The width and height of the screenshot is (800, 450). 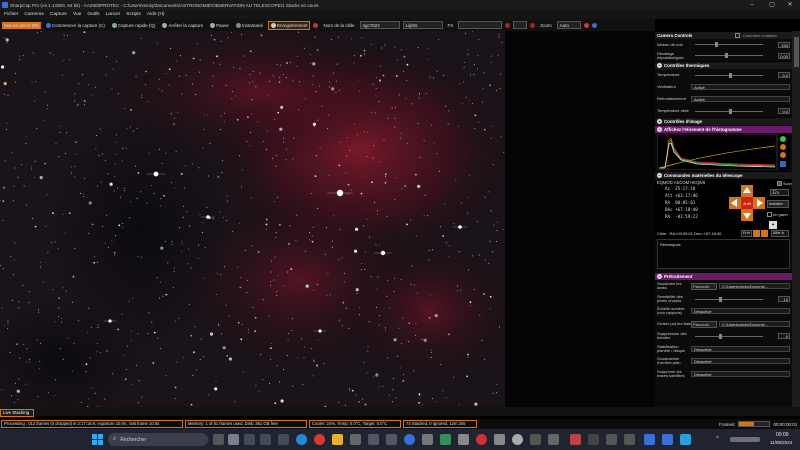 What do you see at coordinates (219, 25) in the screenshot?
I see `pause-button: Pause` at bounding box center [219, 25].